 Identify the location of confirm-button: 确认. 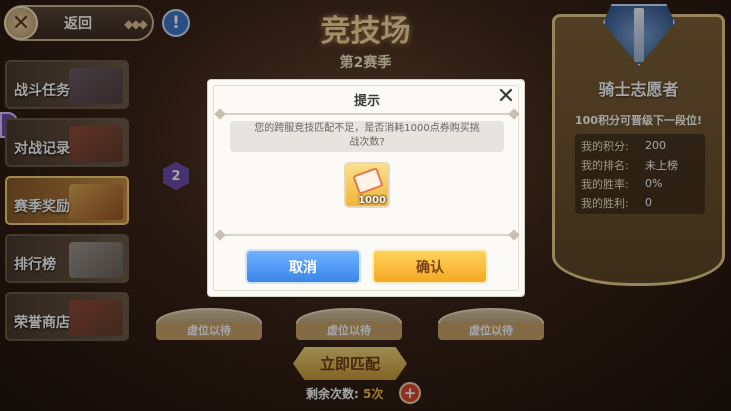
(430, 266).